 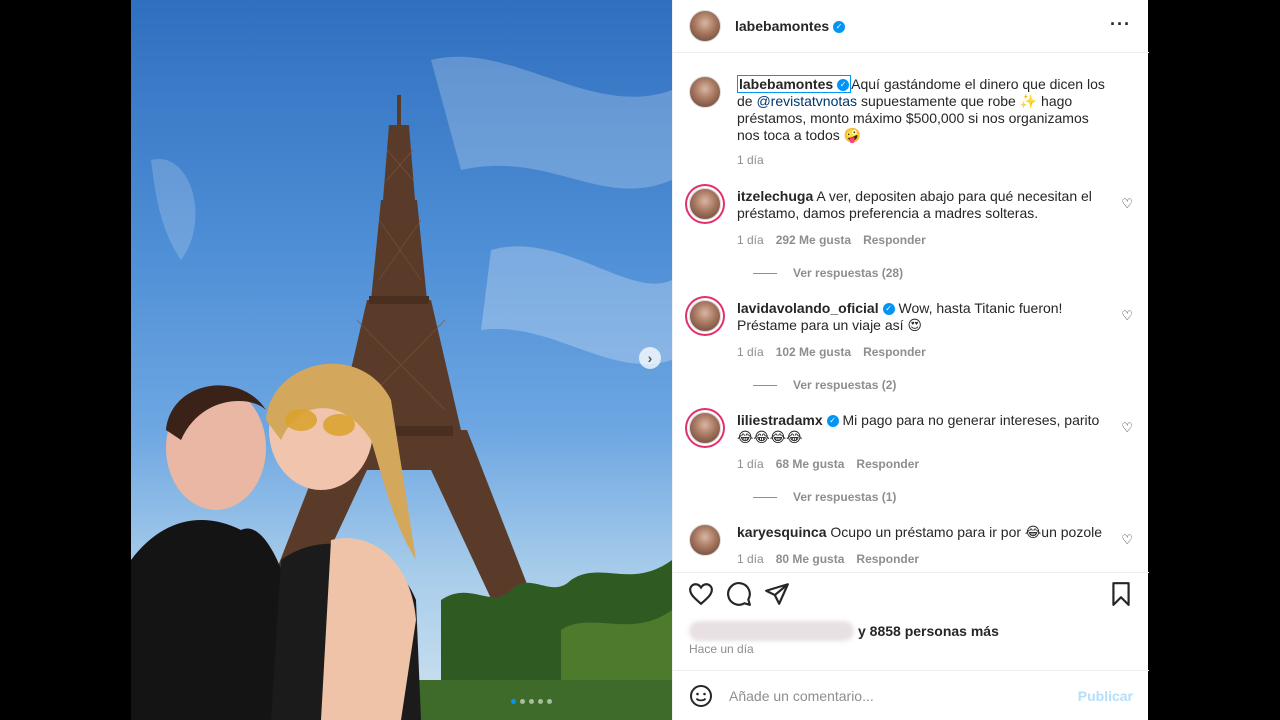 I want to click on view-replies-button: Ver respuestas (2), so click(x=824, y=385).